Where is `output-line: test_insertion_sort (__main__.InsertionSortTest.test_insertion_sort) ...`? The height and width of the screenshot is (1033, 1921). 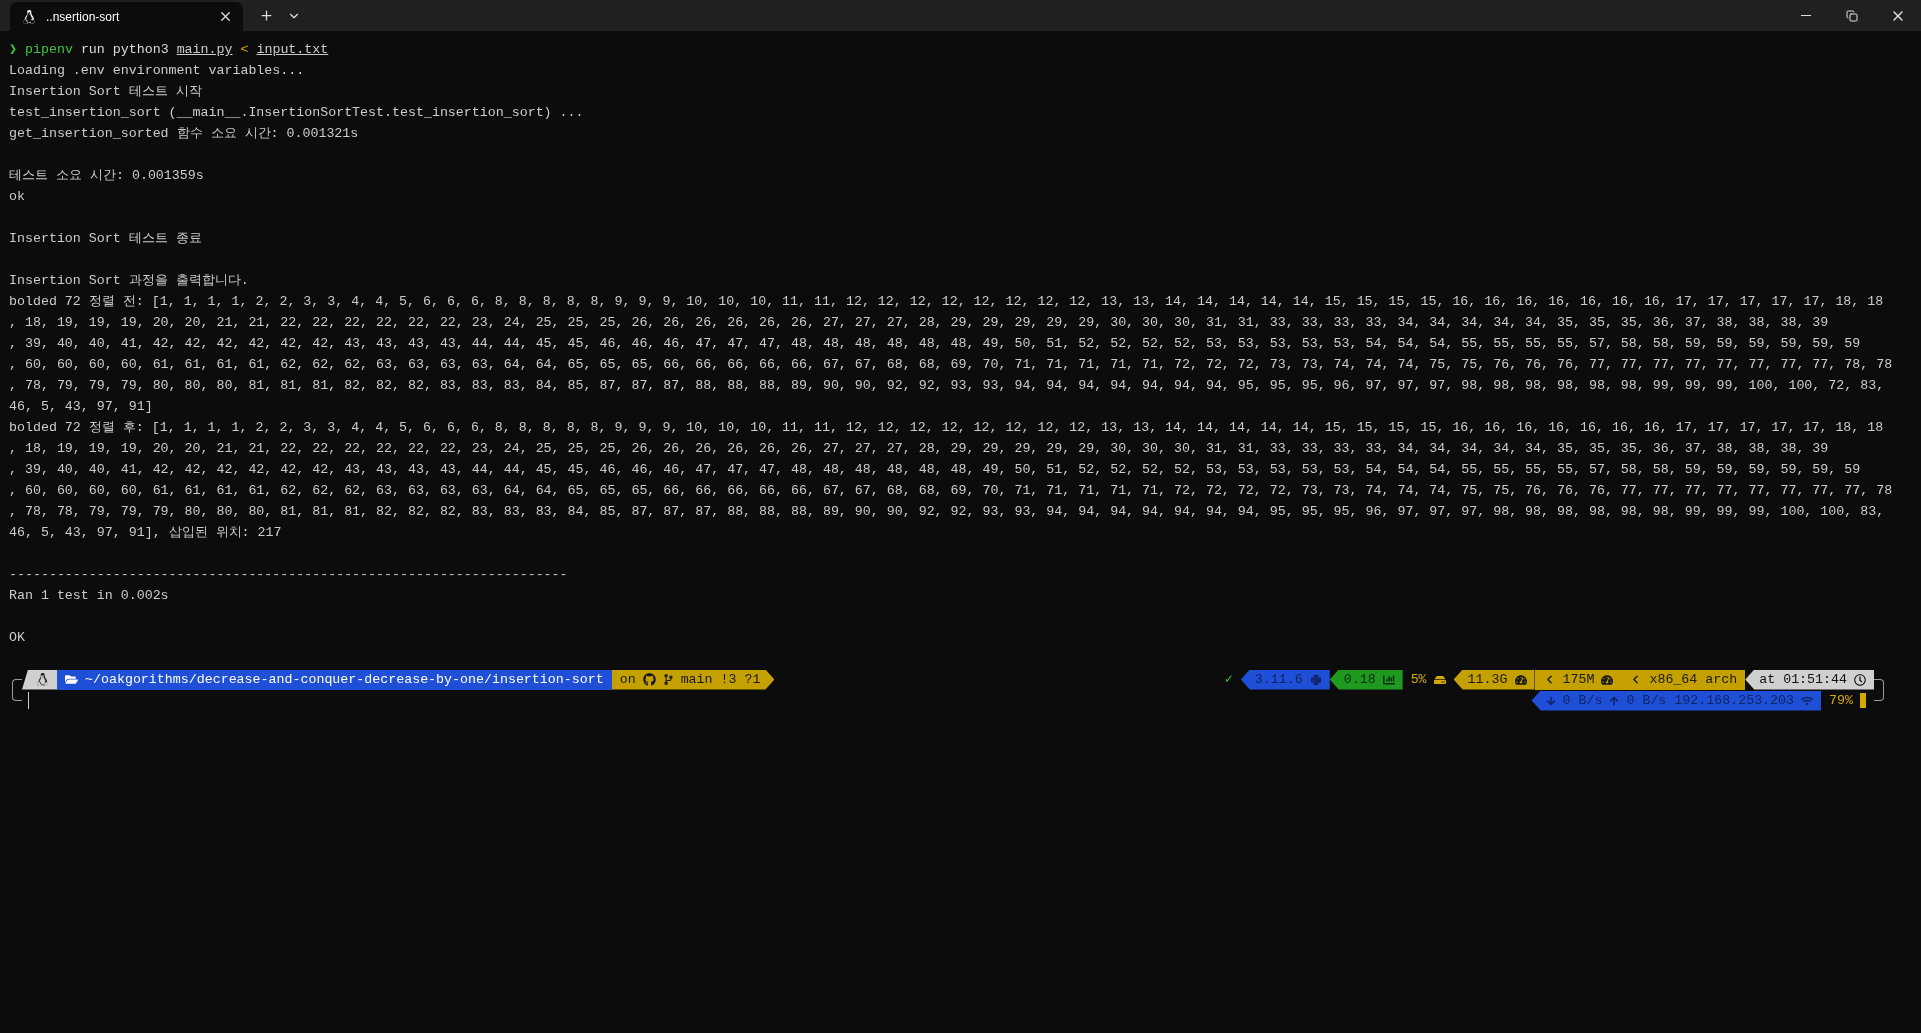
output-line: test_insertion_sort (__main__.InsertionSortTest.test_insertion_sort) ... is located at coordinates (297, 113).